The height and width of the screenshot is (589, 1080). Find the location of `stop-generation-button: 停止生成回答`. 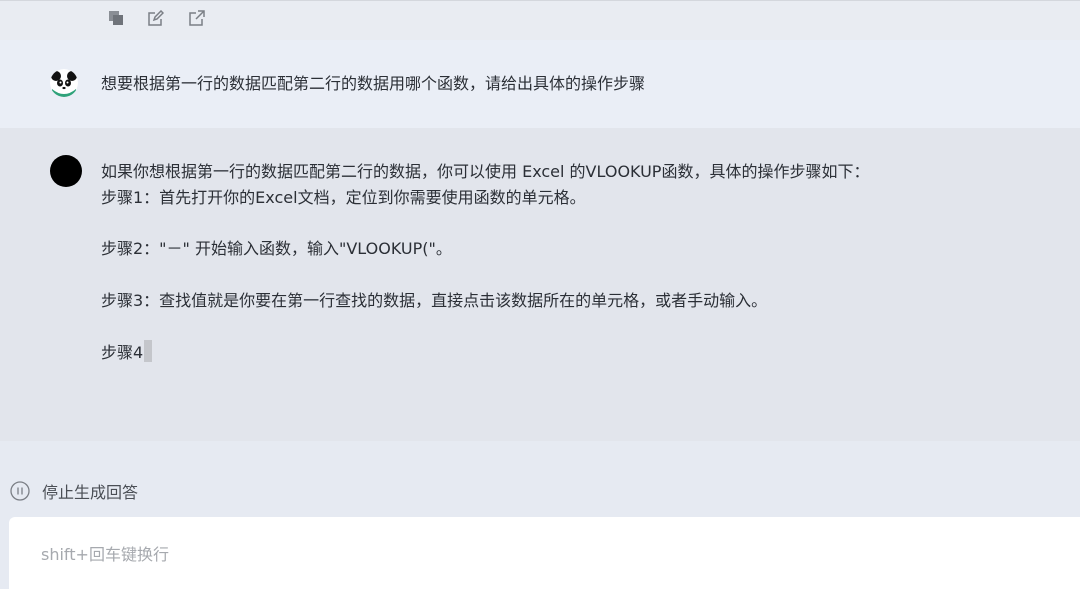

stop-generation-button: 停止生成回答 is located at coordinates (74, 491).